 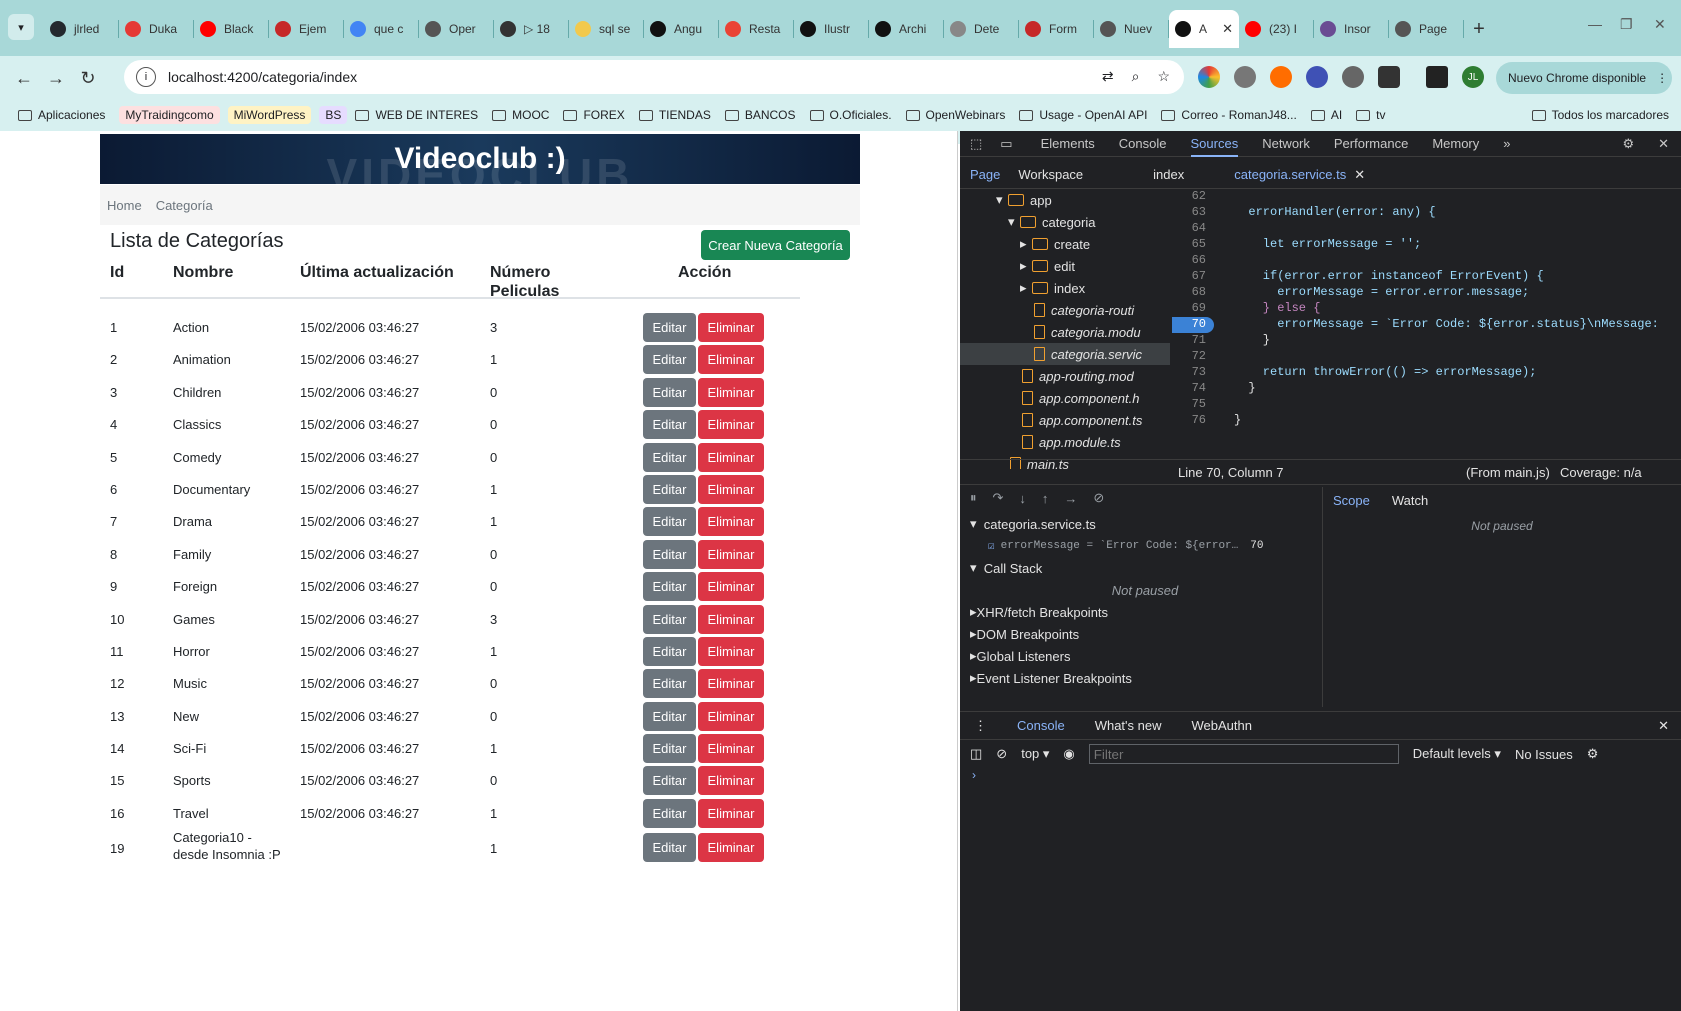 What do you see at coordinates (1660, 24) in the screenshot?
I see `close-window-button: ✕` at bounding box center [1660, 24].